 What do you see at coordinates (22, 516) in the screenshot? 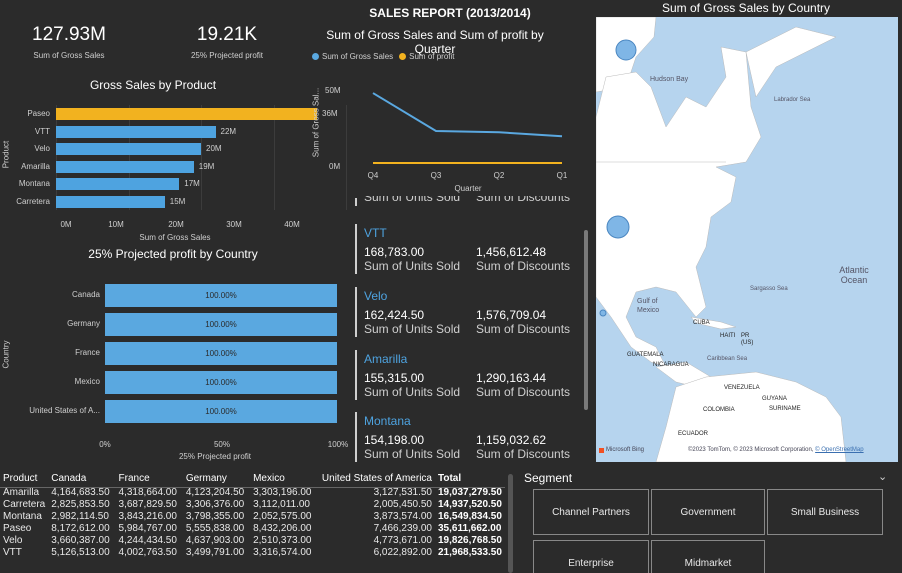
I see `matrix-cell: Montana` at bounding box center [22, 516].